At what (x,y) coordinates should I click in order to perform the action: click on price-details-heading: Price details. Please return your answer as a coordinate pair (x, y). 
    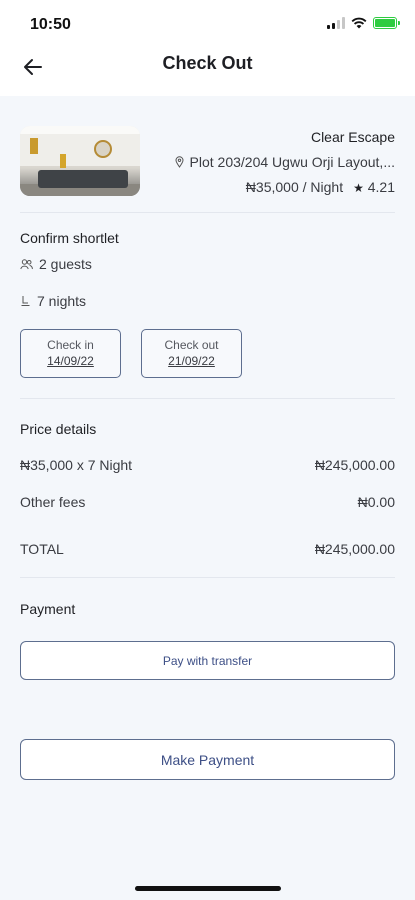
    Looking at the image, I should click on (58, 429).